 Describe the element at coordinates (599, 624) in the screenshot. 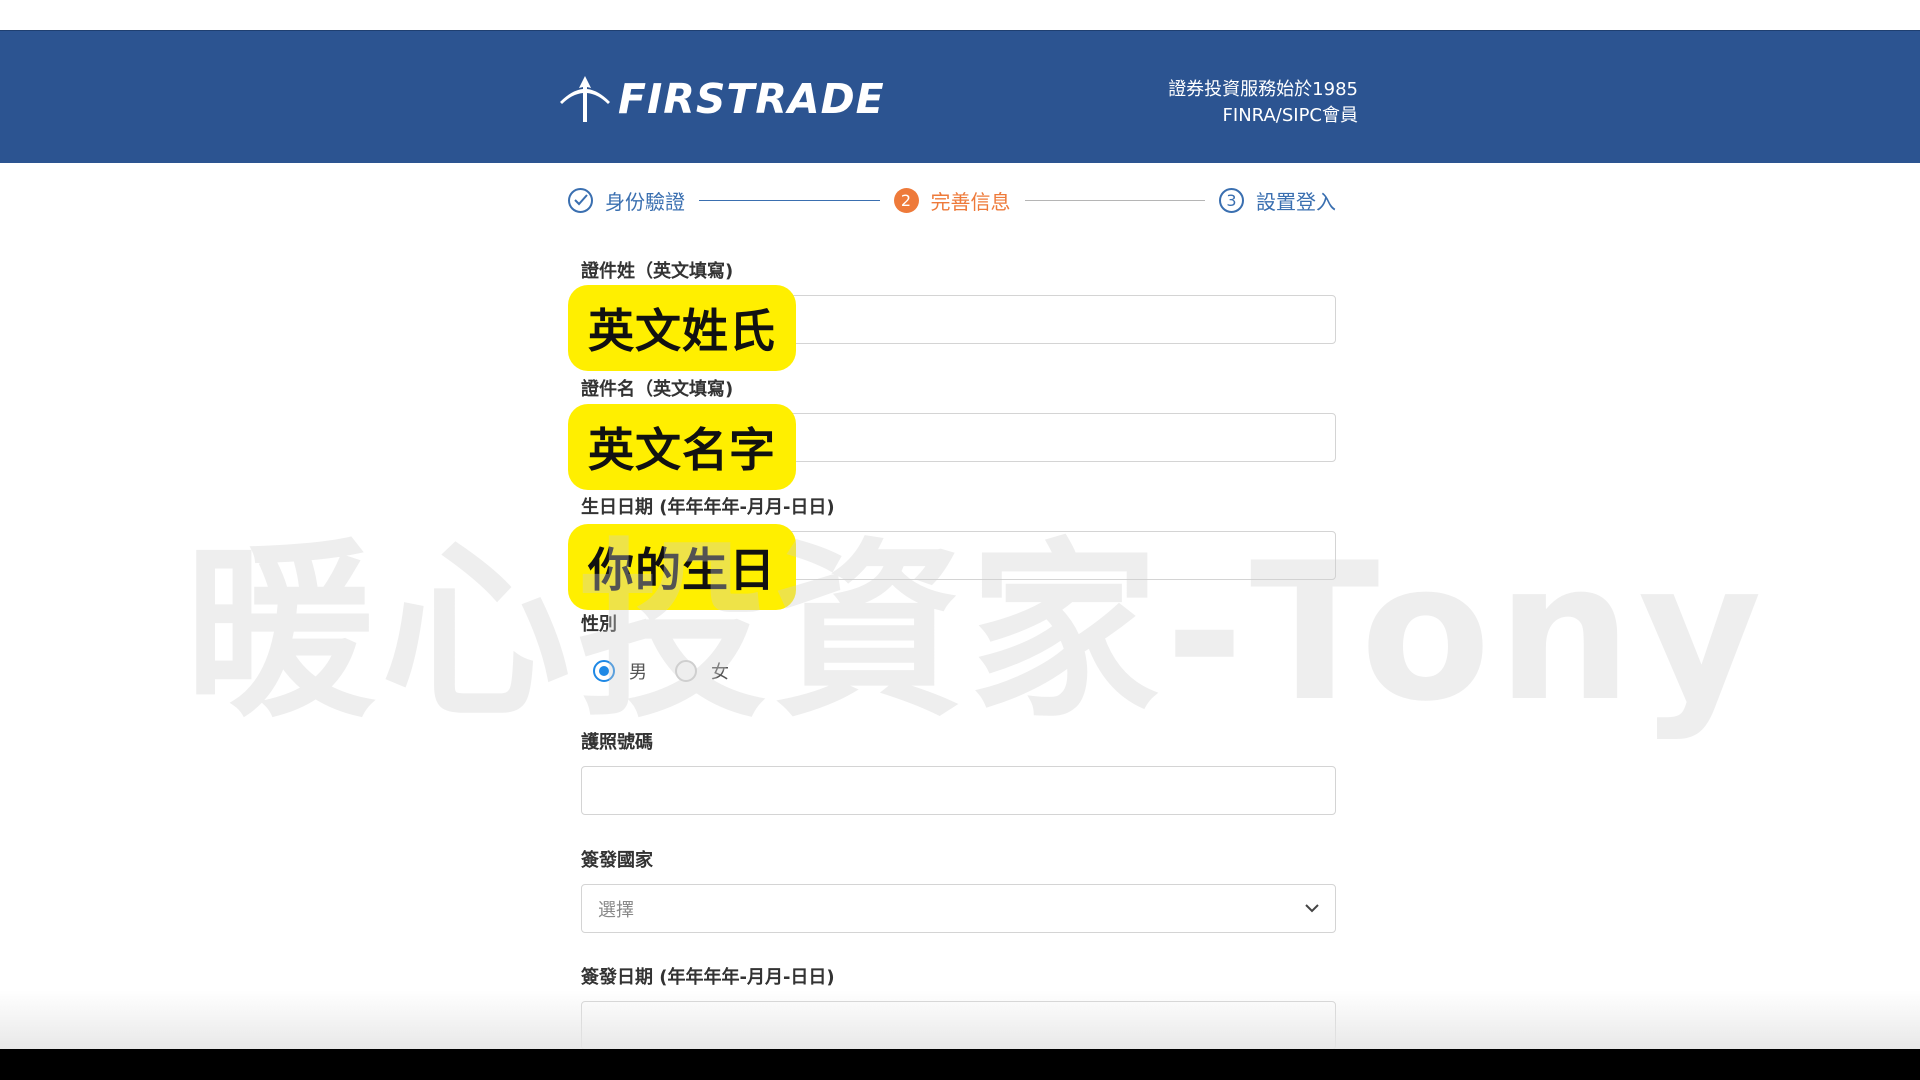

I see `gender-label: 性別` at that location.